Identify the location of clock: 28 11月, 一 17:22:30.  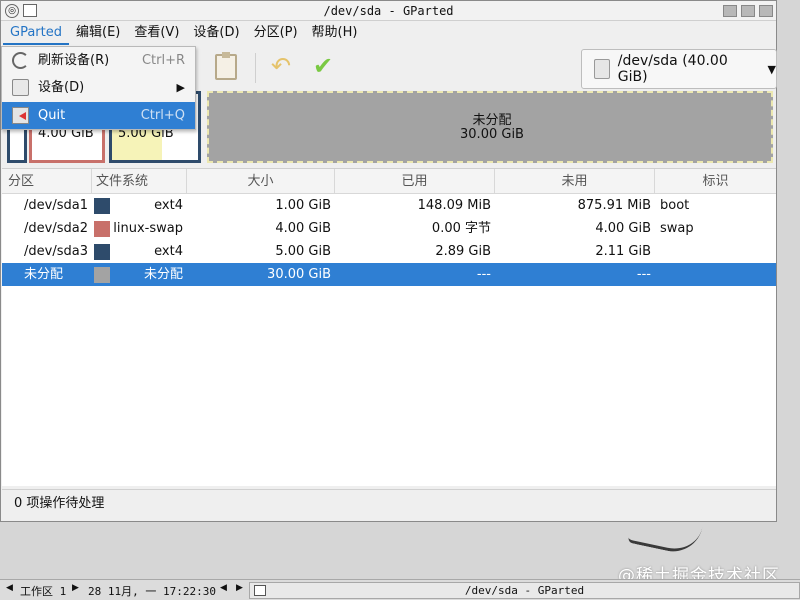
(152, 591).